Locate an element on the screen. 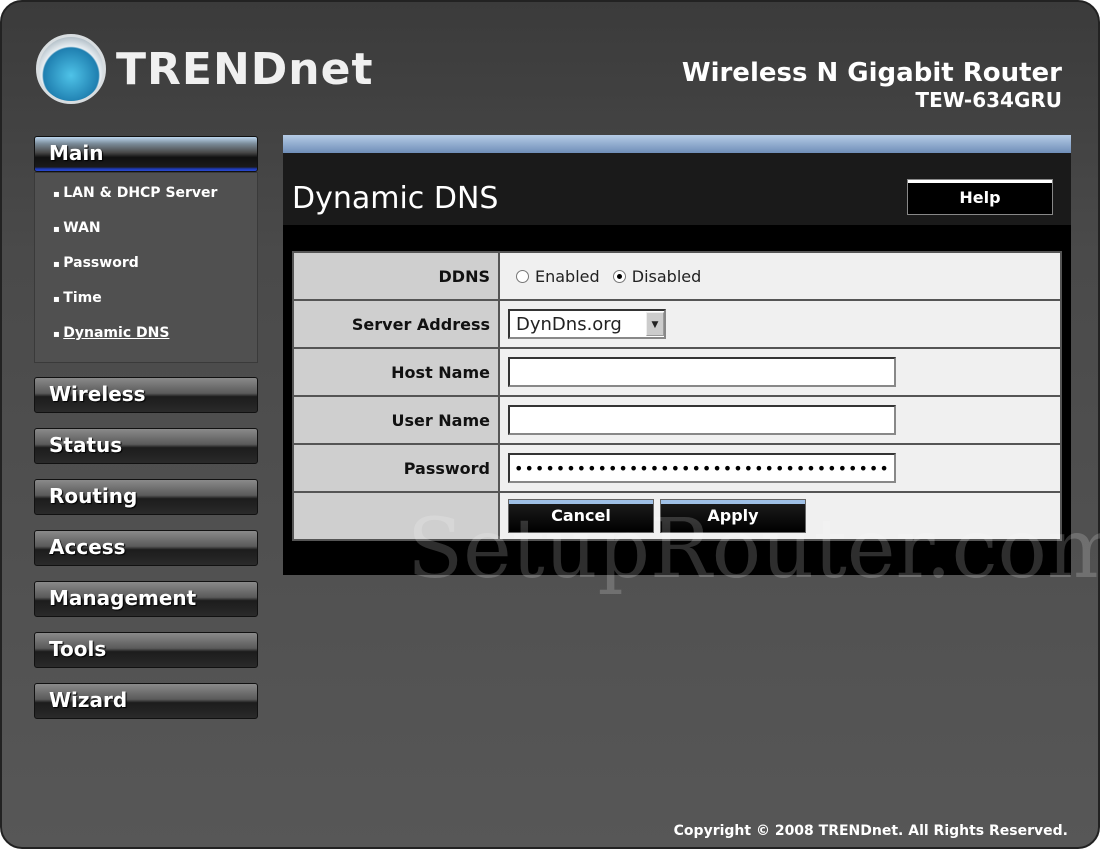  nav-wizard: Wizard is located at coordinates (146, 701).